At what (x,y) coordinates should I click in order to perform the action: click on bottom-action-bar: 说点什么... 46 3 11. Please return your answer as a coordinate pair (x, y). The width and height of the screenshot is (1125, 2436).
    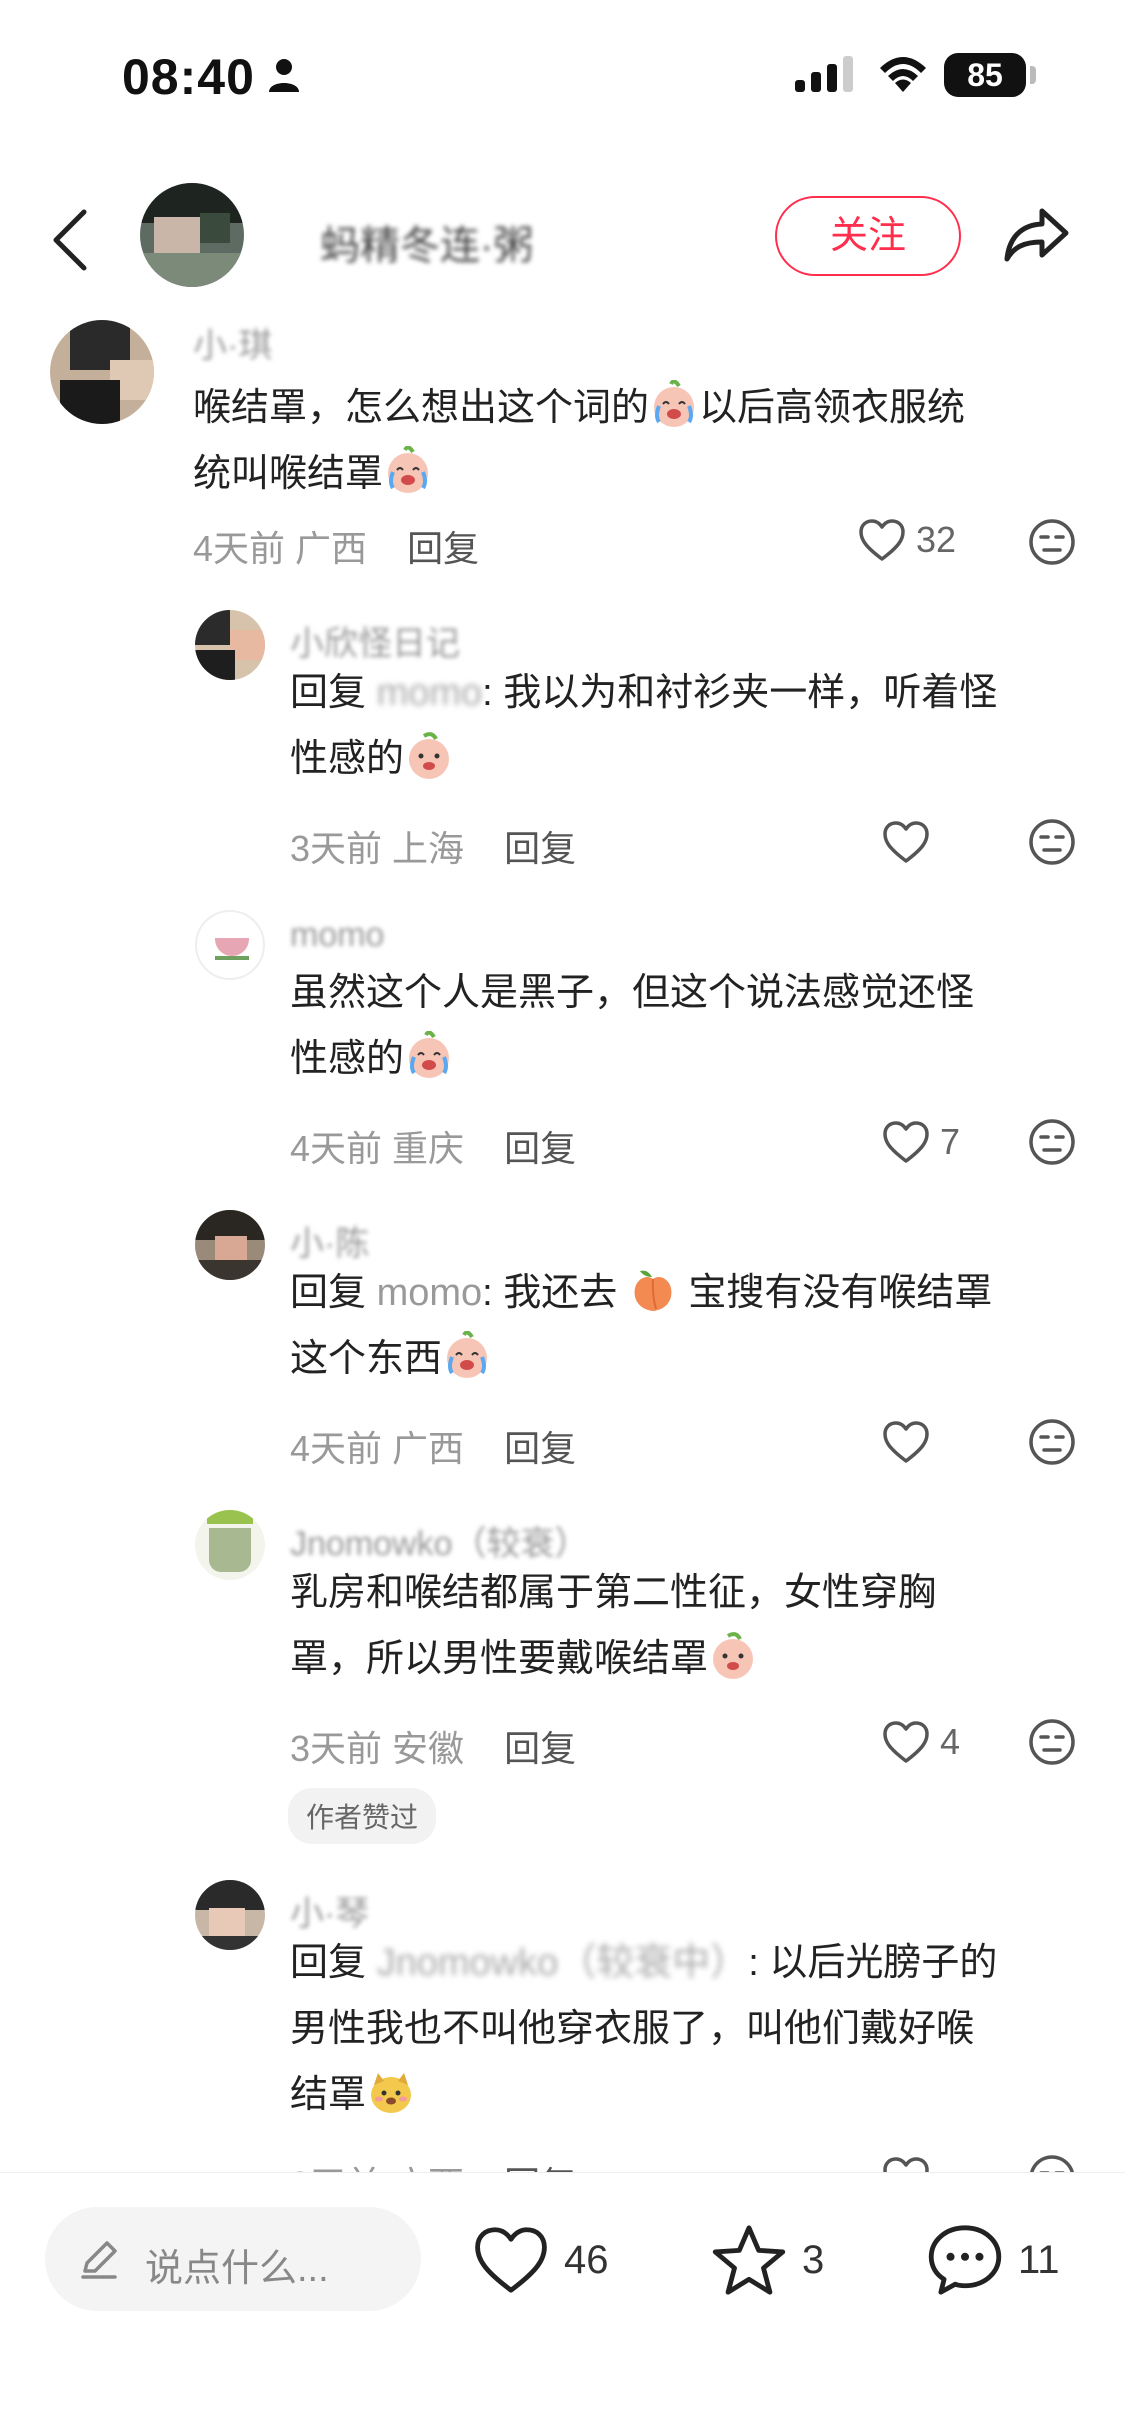
    Looking at the image, I should click on (562, 2304).